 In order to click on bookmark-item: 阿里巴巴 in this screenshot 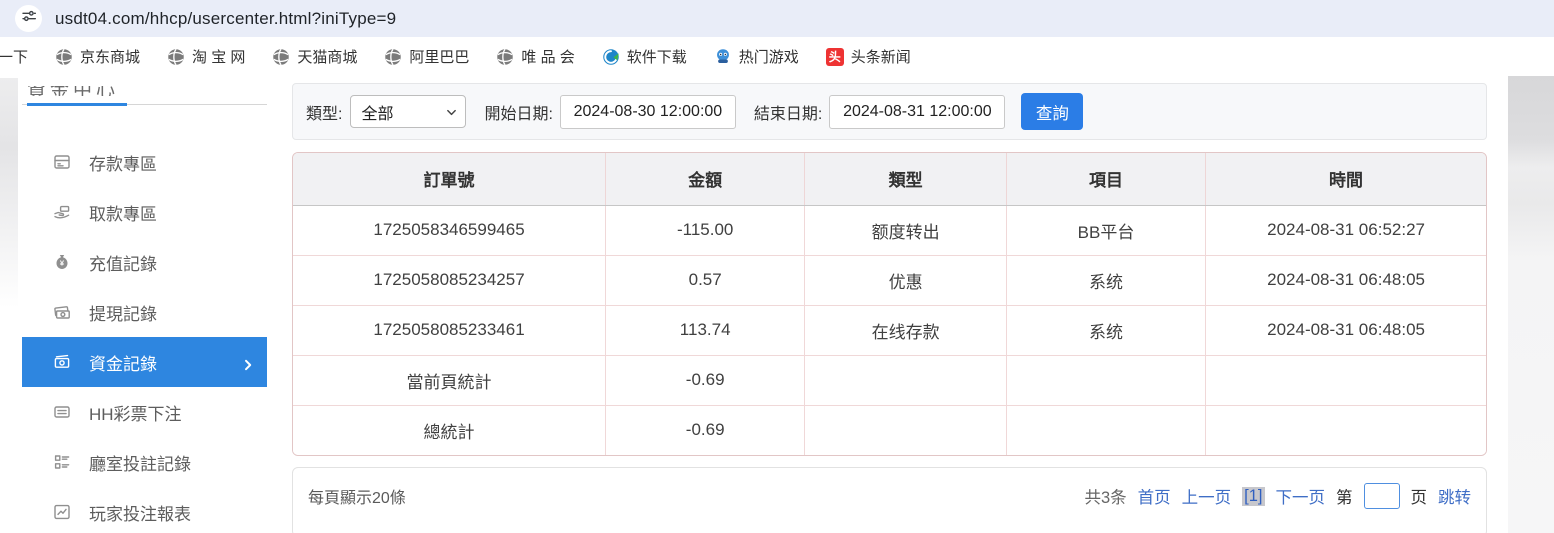, I will do `click(426, 56)`.